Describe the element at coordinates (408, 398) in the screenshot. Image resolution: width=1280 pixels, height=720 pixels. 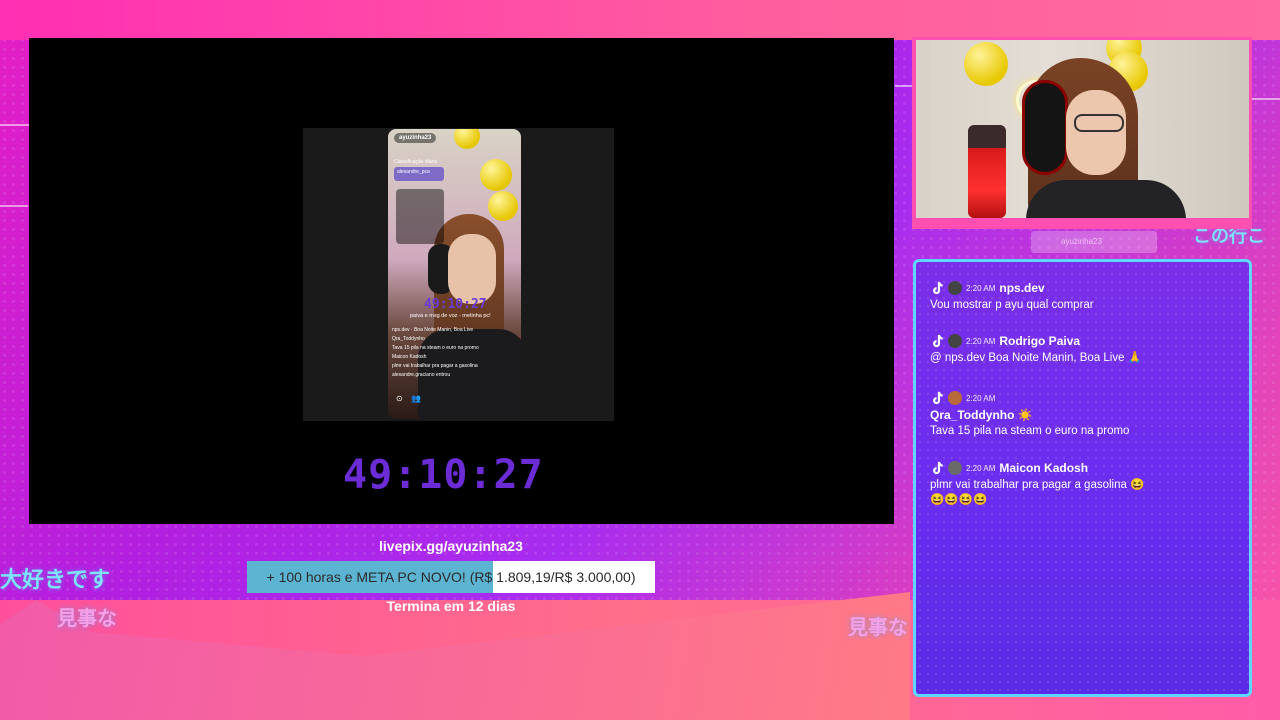
I see `phone-toolbar: ⊙ 👥` at that location.